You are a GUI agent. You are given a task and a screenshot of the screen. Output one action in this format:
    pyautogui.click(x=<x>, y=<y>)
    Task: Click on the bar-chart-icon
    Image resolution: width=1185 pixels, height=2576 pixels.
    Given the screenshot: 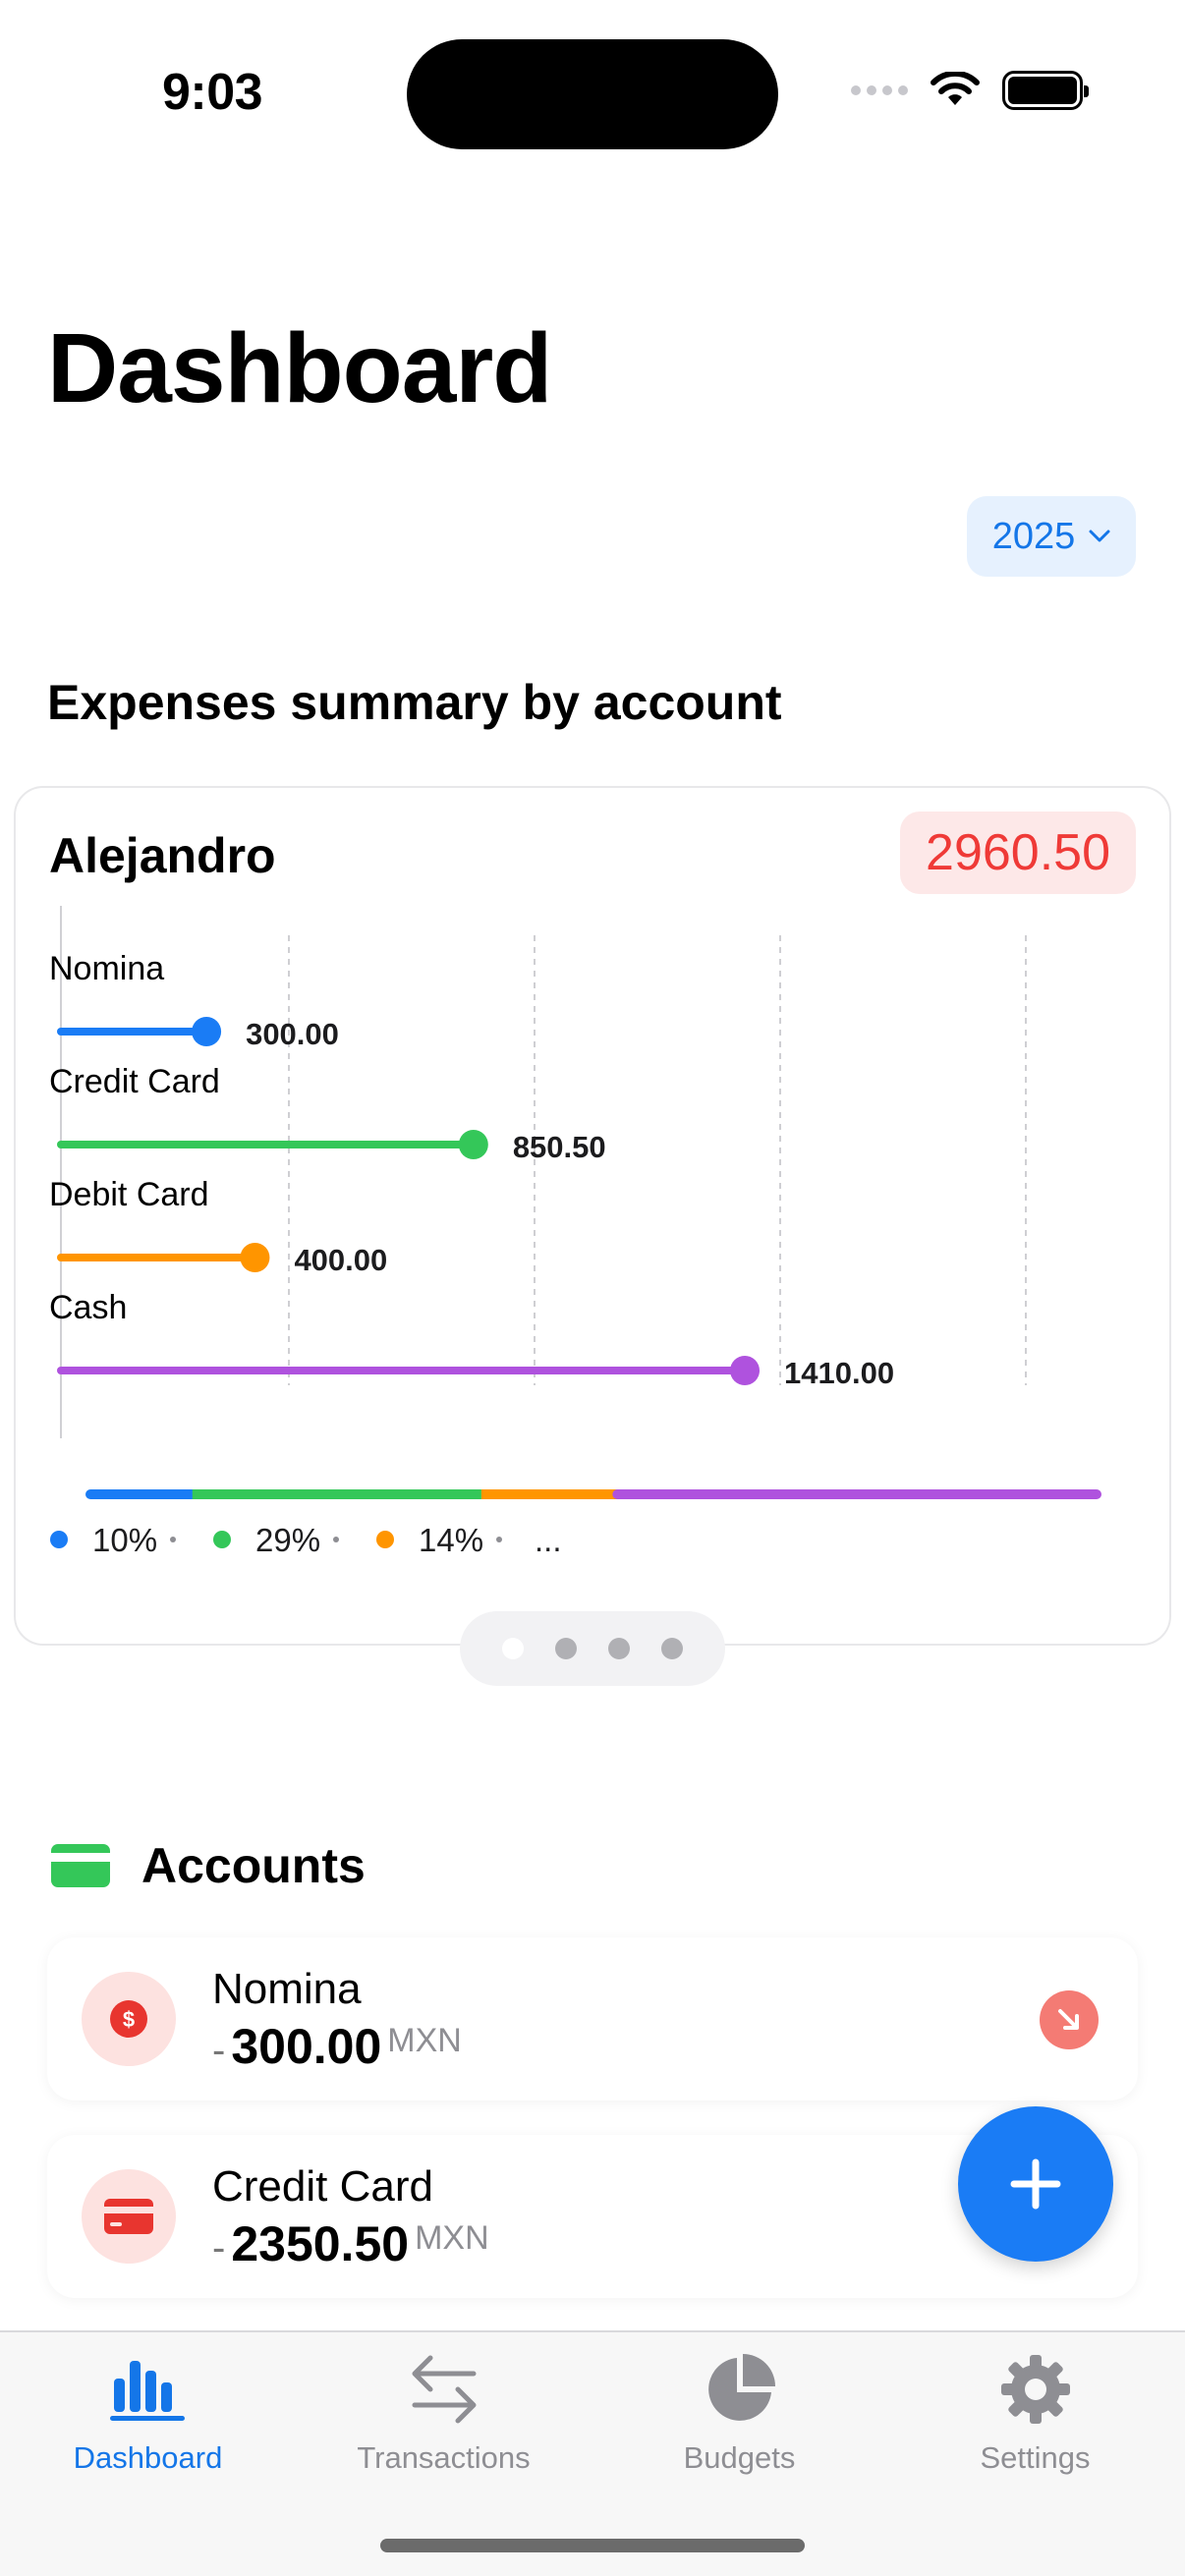 What is the action you would take?
    pyautogui.click(x=147, y=2391)
    